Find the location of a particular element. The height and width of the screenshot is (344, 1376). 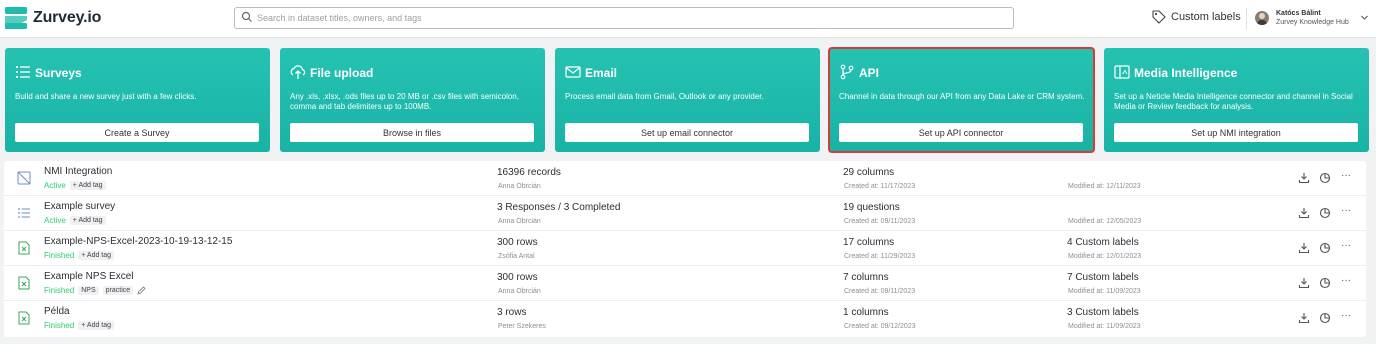

pencil-icon is located at coordinates (141, 290).